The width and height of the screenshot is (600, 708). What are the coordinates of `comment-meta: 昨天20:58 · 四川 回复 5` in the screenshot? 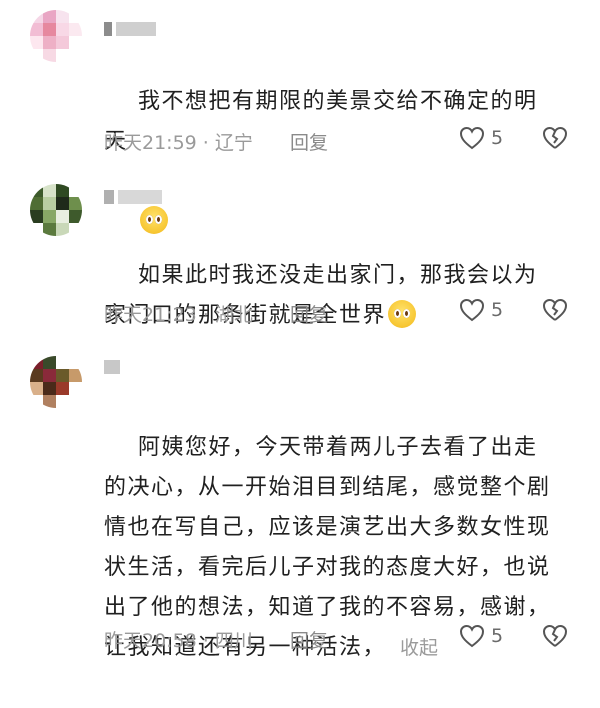 It's located at (339, 639).